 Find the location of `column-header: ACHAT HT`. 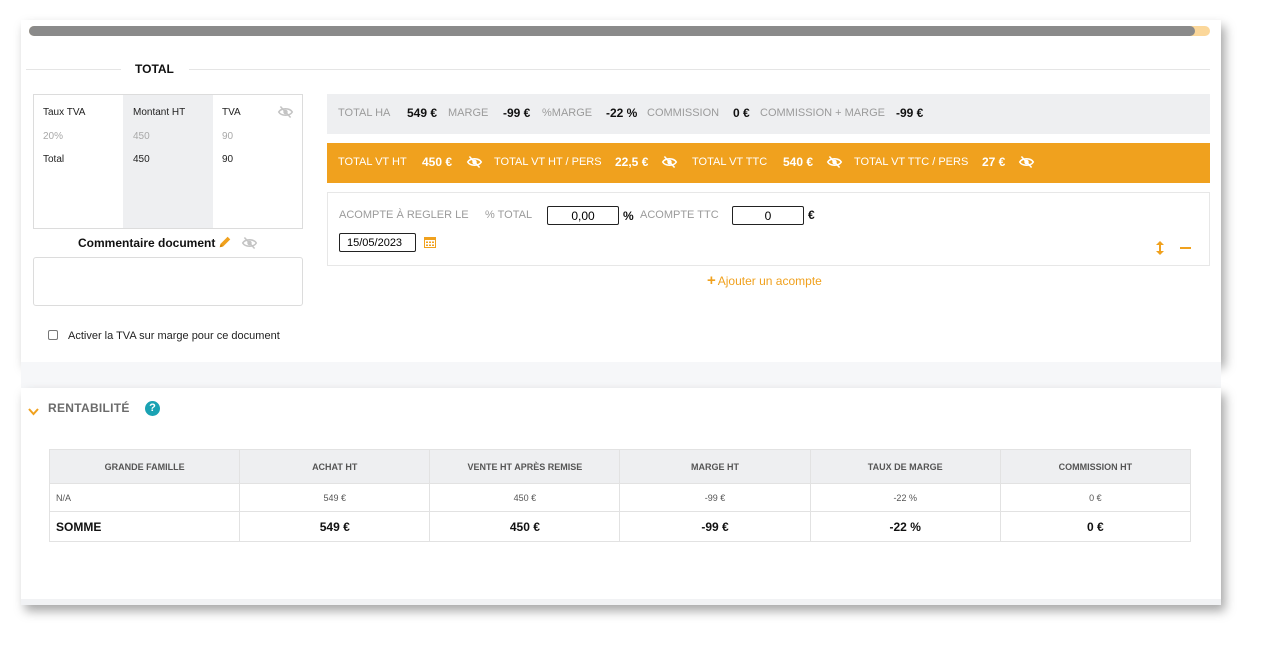

column-header: ACHAT HT is located at coordinates (335, 466).